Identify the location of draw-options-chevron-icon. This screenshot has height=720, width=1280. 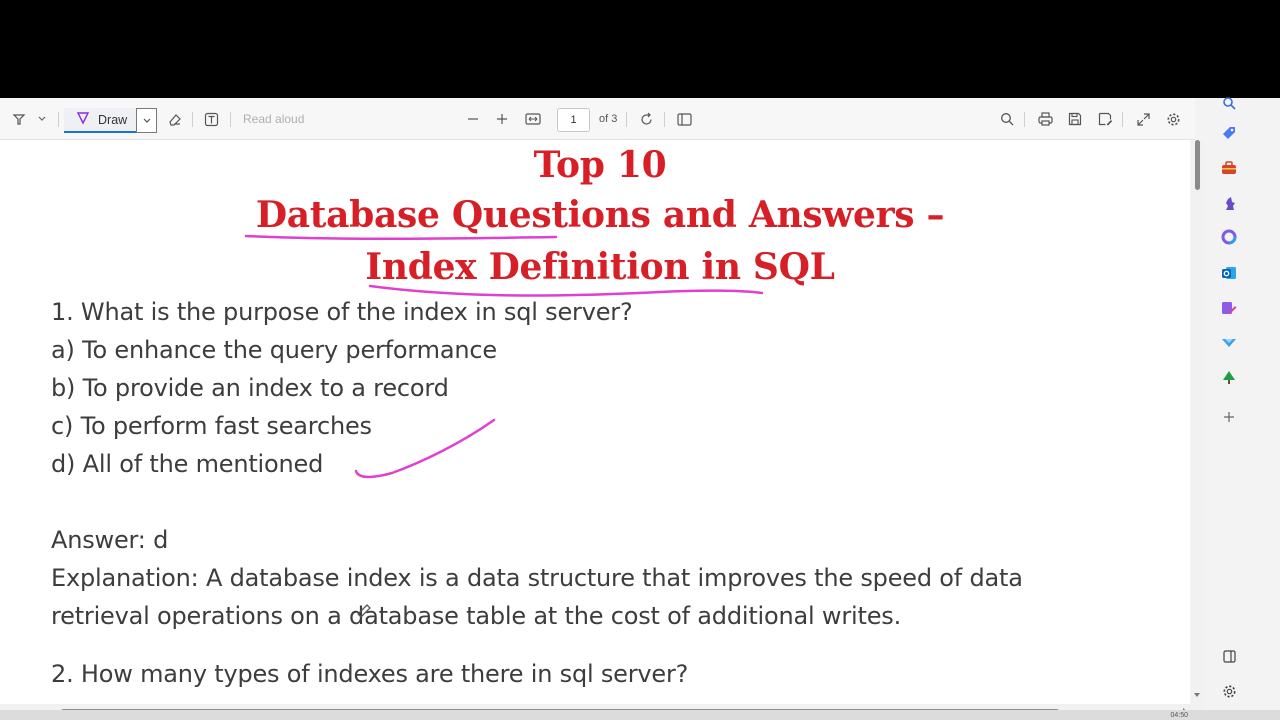
(146, 120).